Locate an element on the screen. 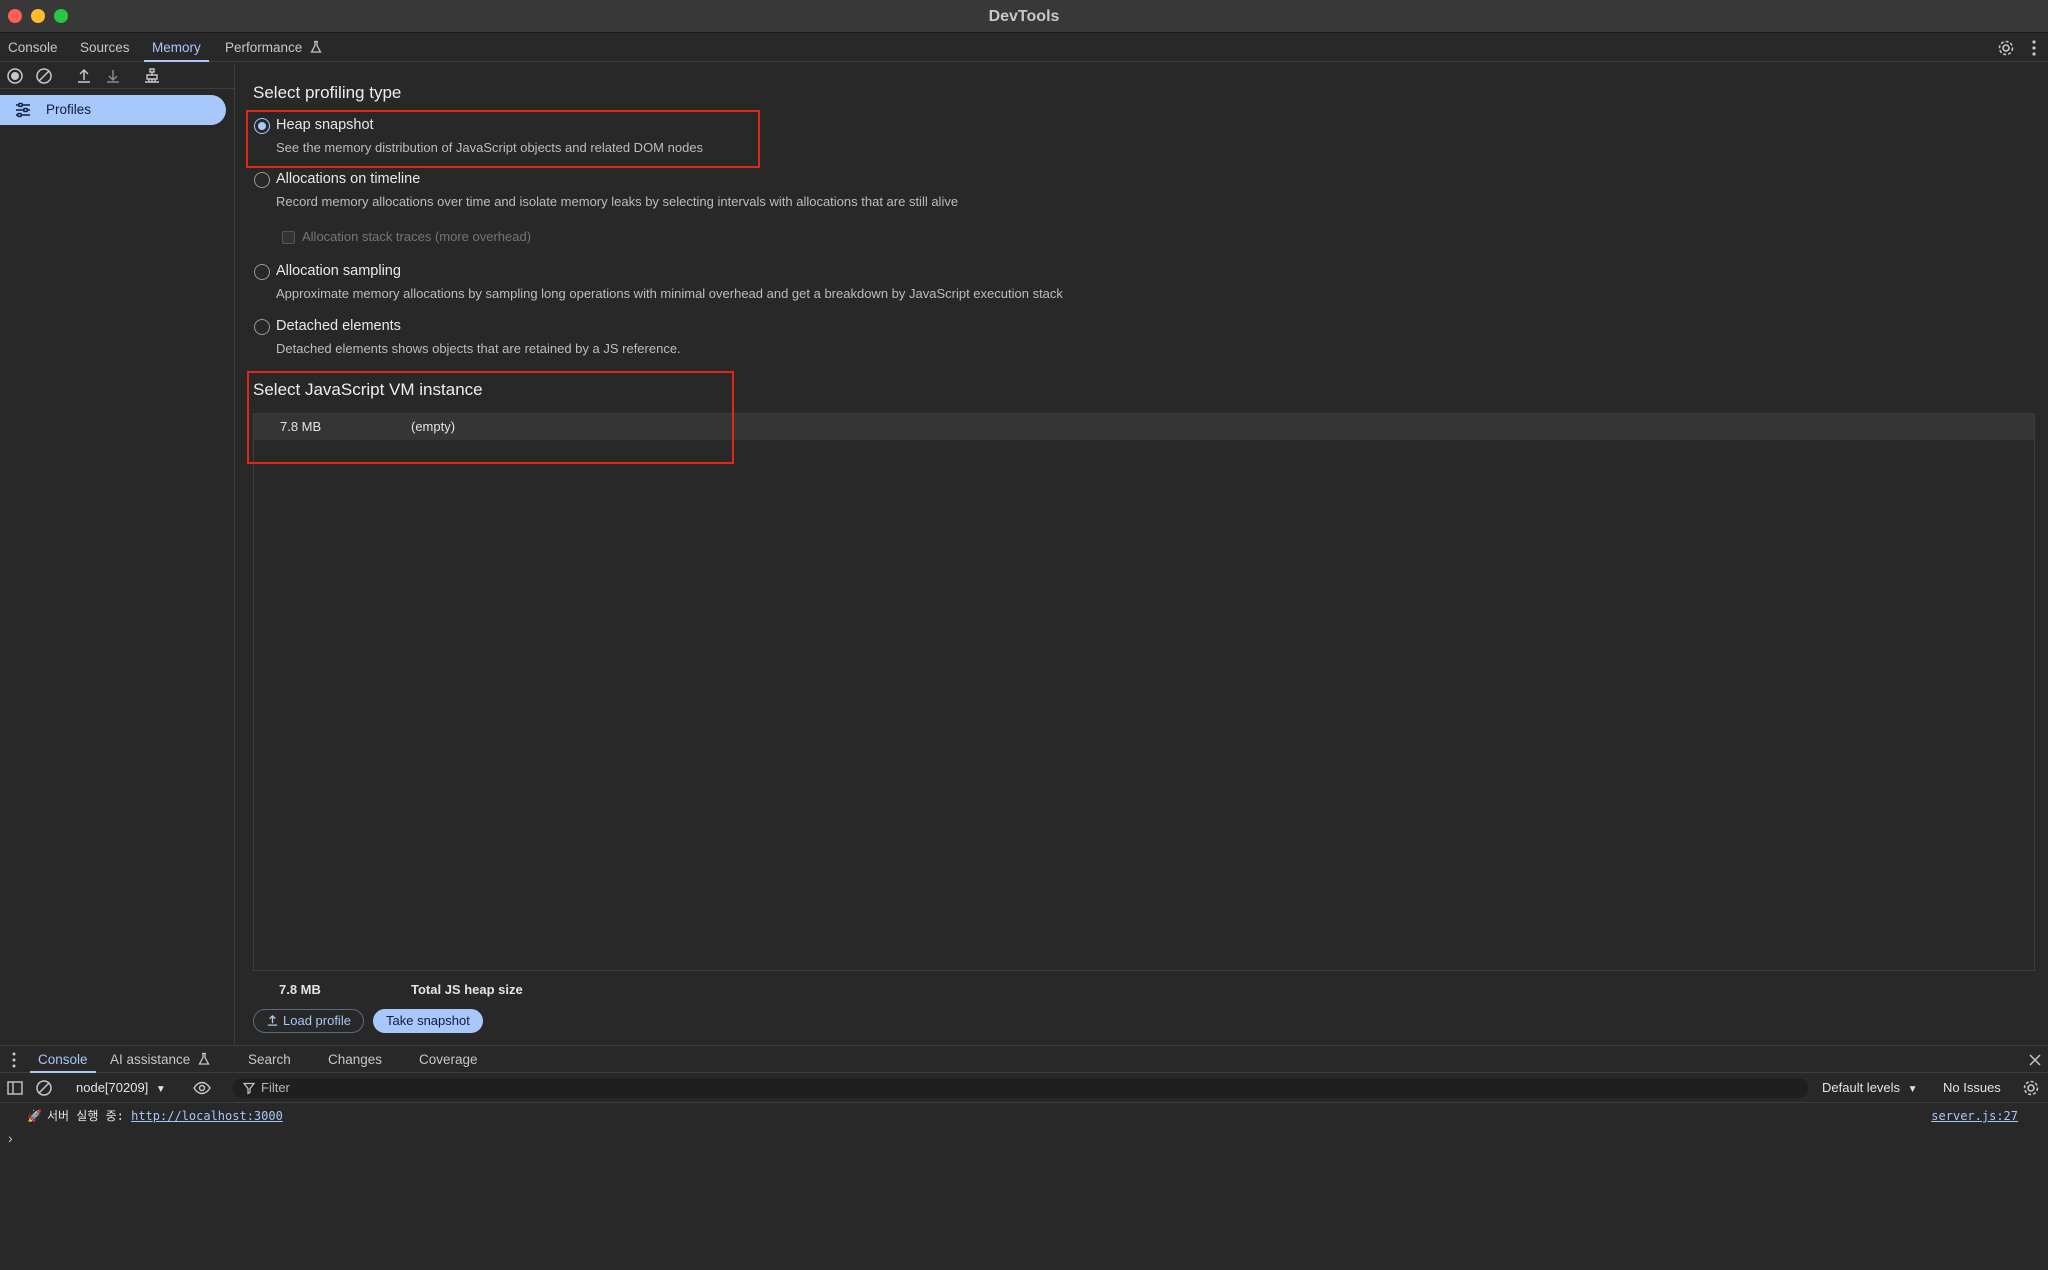  more-options-icon is located at coordinates (2034, 48).